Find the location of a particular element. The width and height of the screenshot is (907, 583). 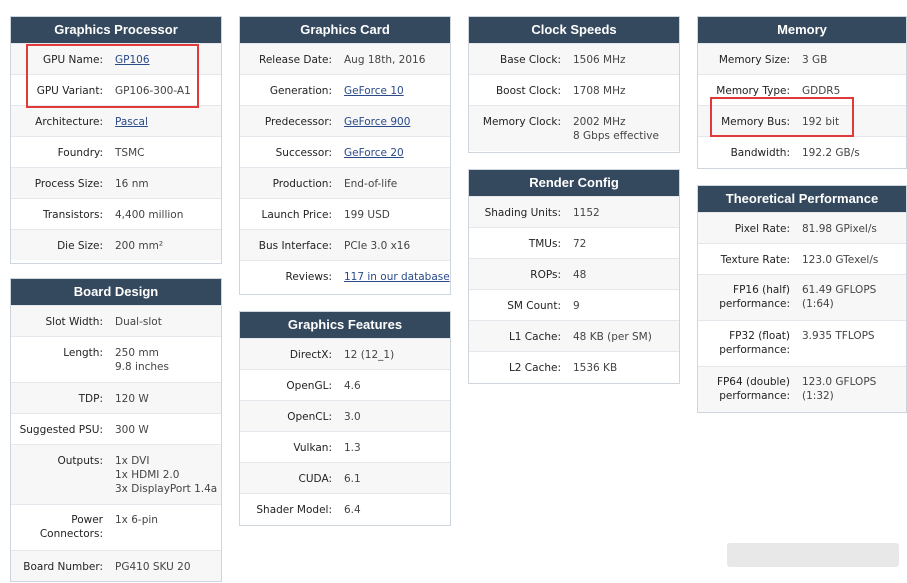

spec-value: PCIe 3.0 x16 is located at coordinates (377, 246).